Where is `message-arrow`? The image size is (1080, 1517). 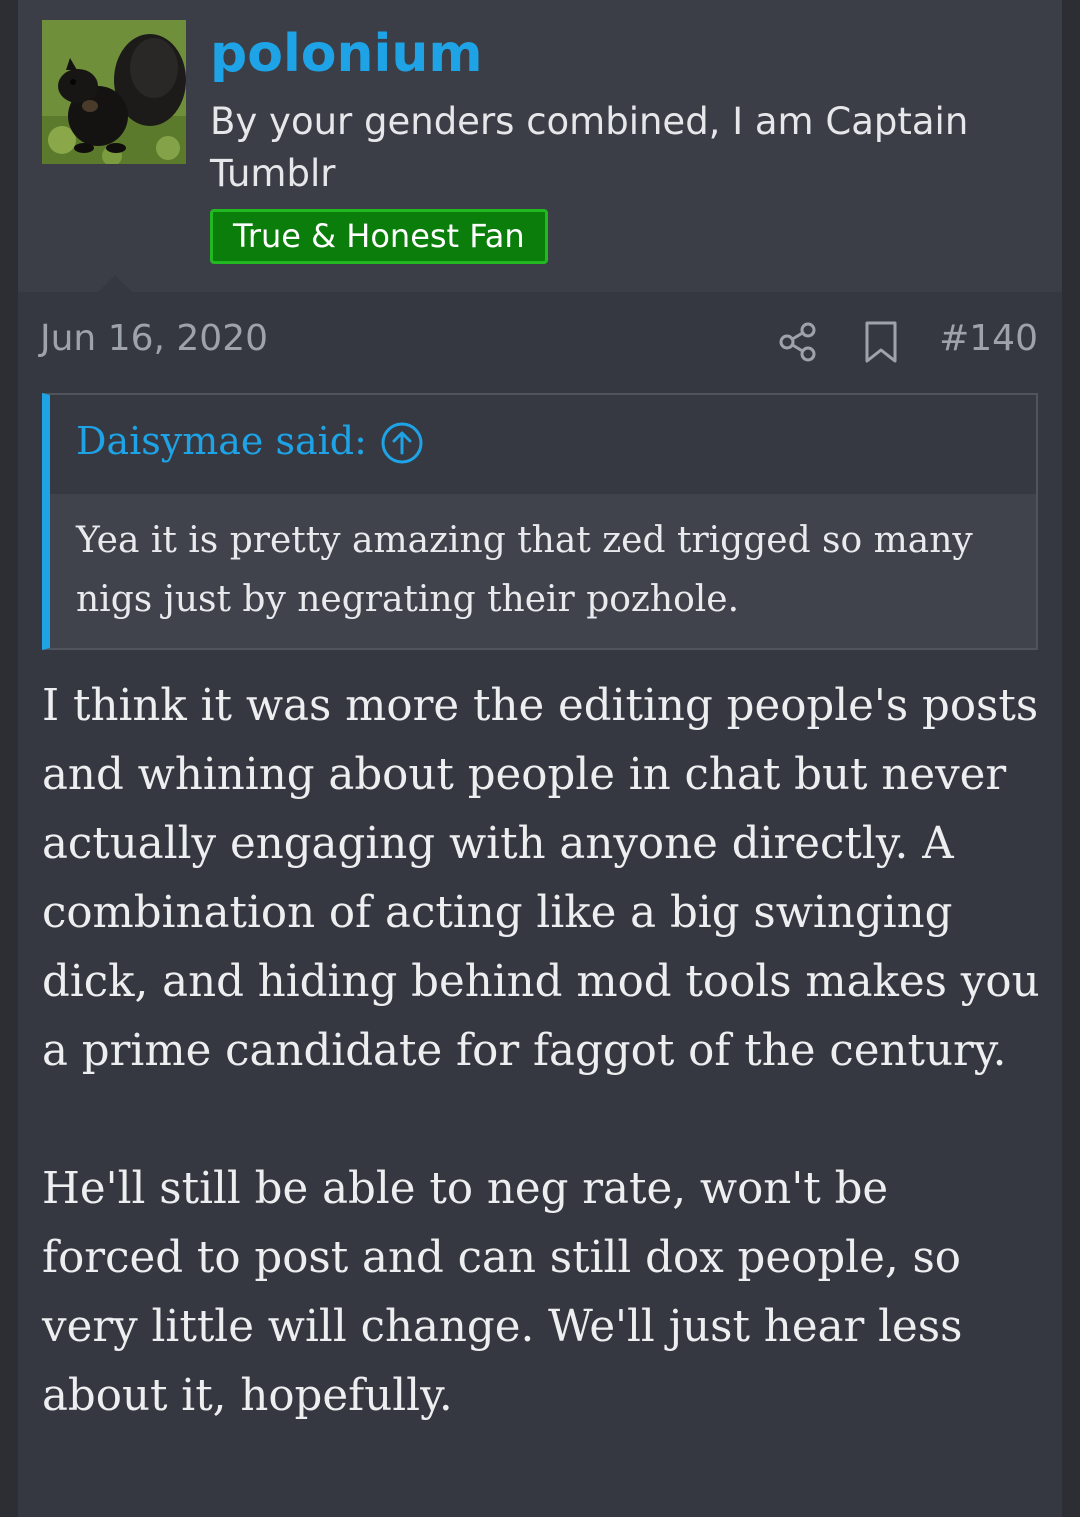 message-arrow is located at coordinates (115, 283).